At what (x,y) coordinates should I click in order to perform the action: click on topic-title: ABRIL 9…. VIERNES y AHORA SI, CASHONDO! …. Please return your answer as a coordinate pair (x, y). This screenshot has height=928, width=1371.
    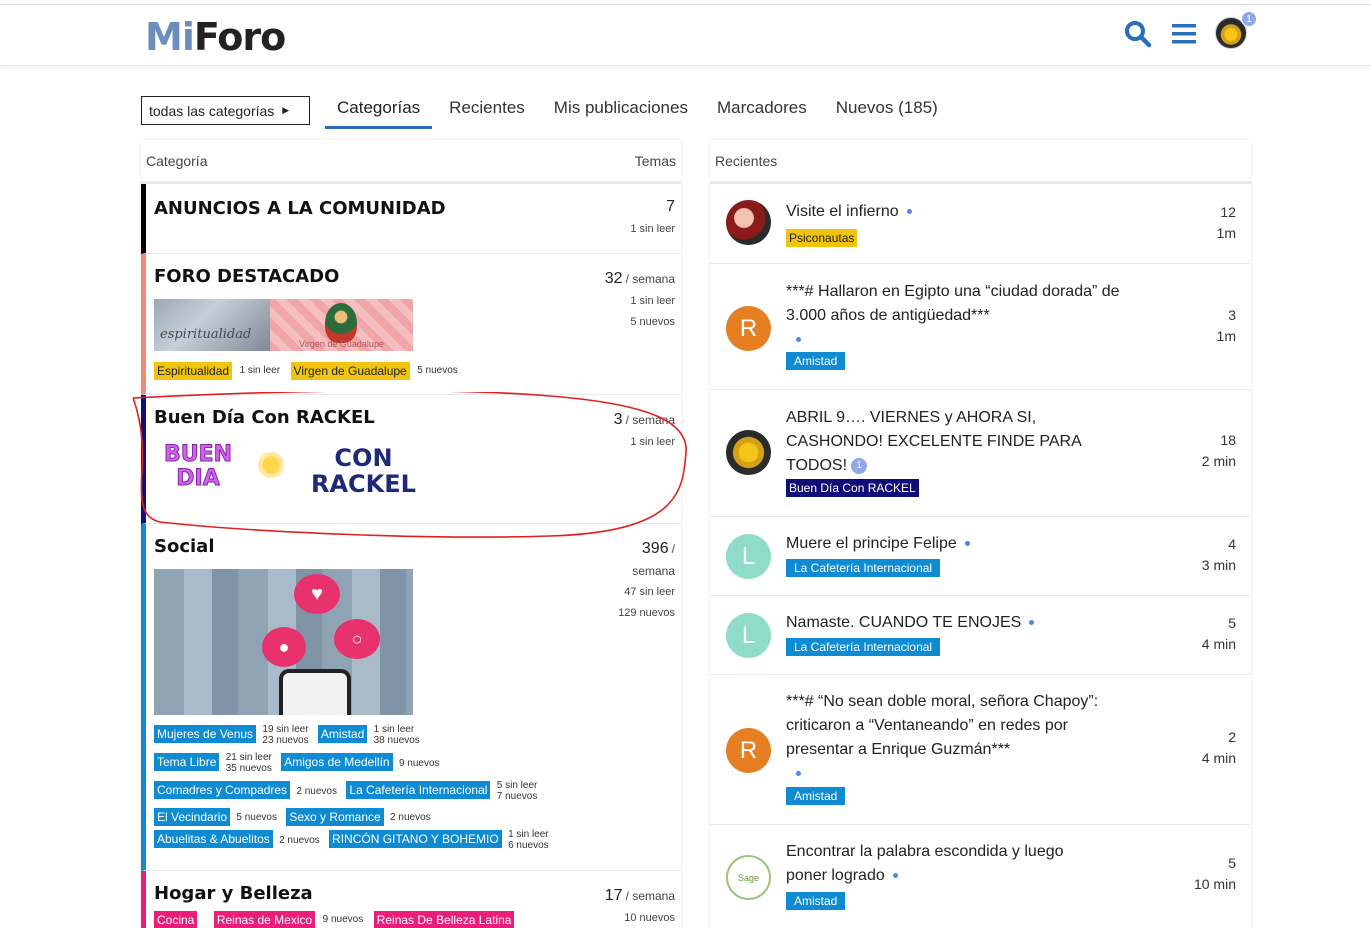
    Looking at the image, I should click on (941, 442).